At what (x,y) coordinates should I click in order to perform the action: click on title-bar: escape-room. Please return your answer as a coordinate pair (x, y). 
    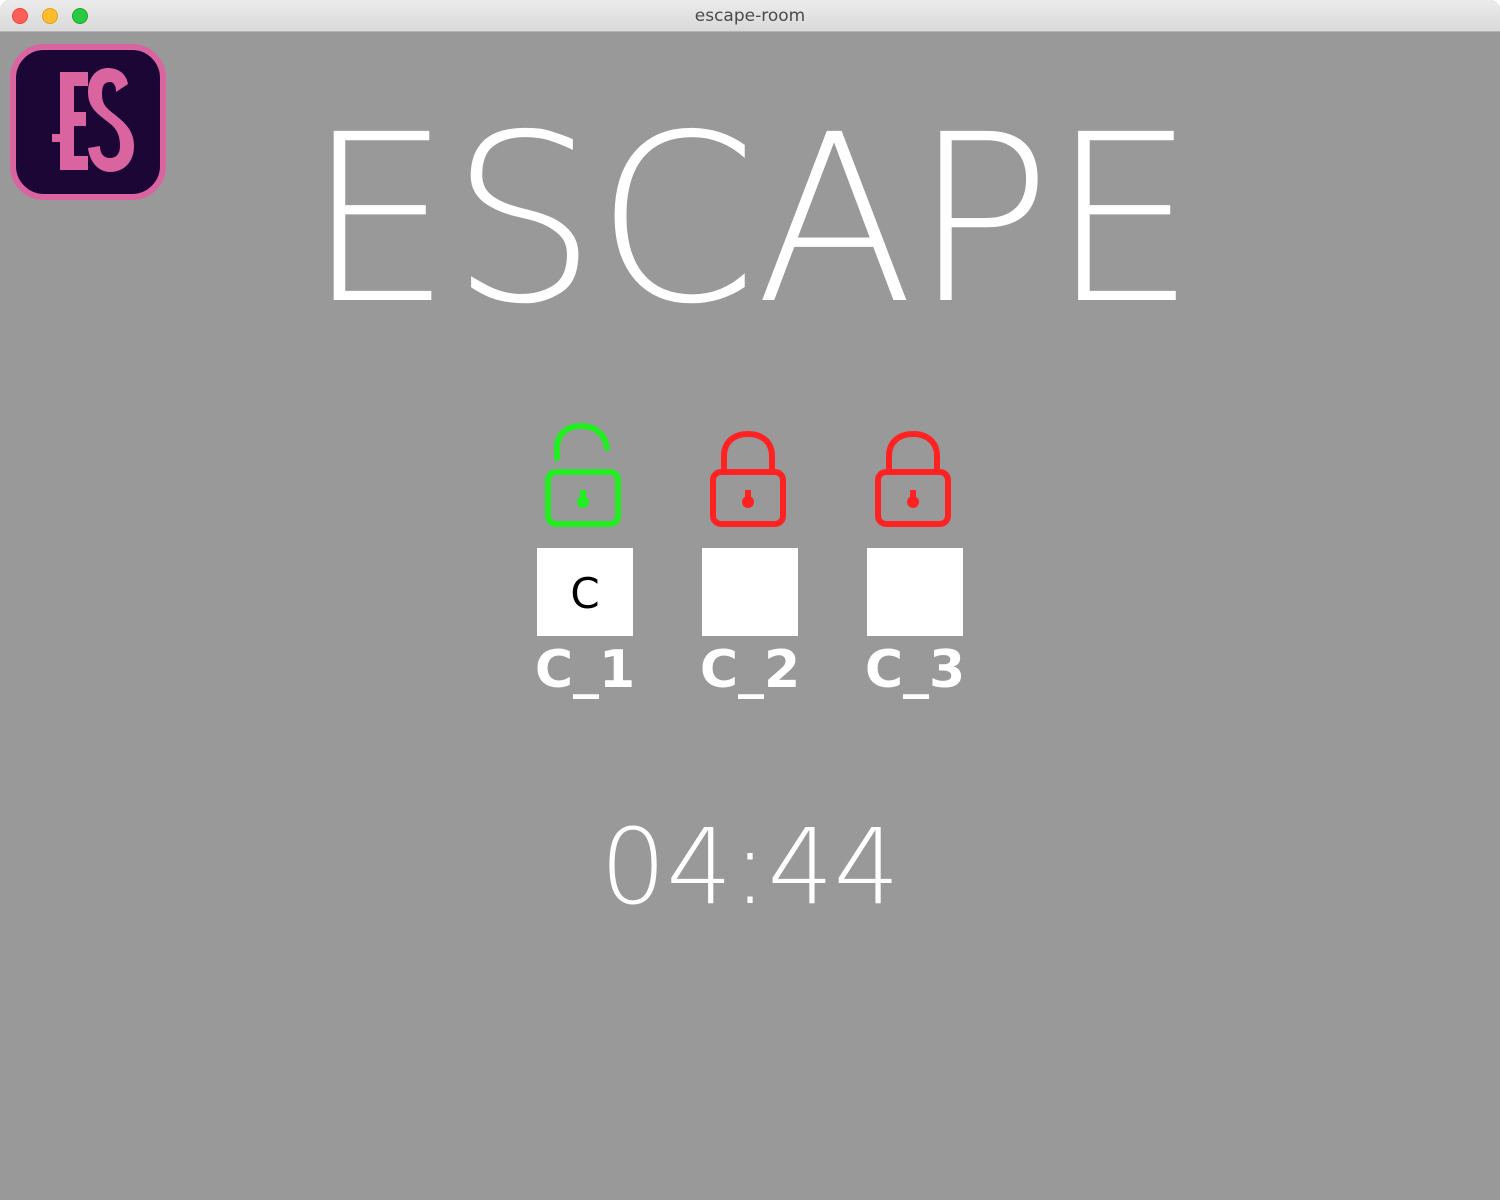
    Looking at the image, I should click on (750, 16).